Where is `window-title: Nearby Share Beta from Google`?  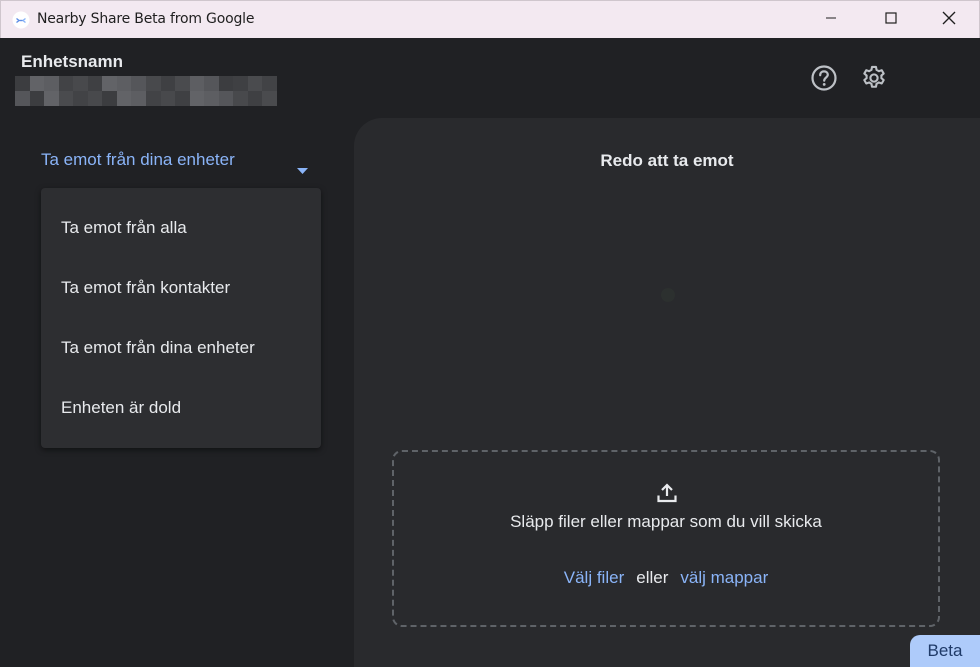 window-title: Nearby Share Beta from Google is located at coordinates (146, 19).